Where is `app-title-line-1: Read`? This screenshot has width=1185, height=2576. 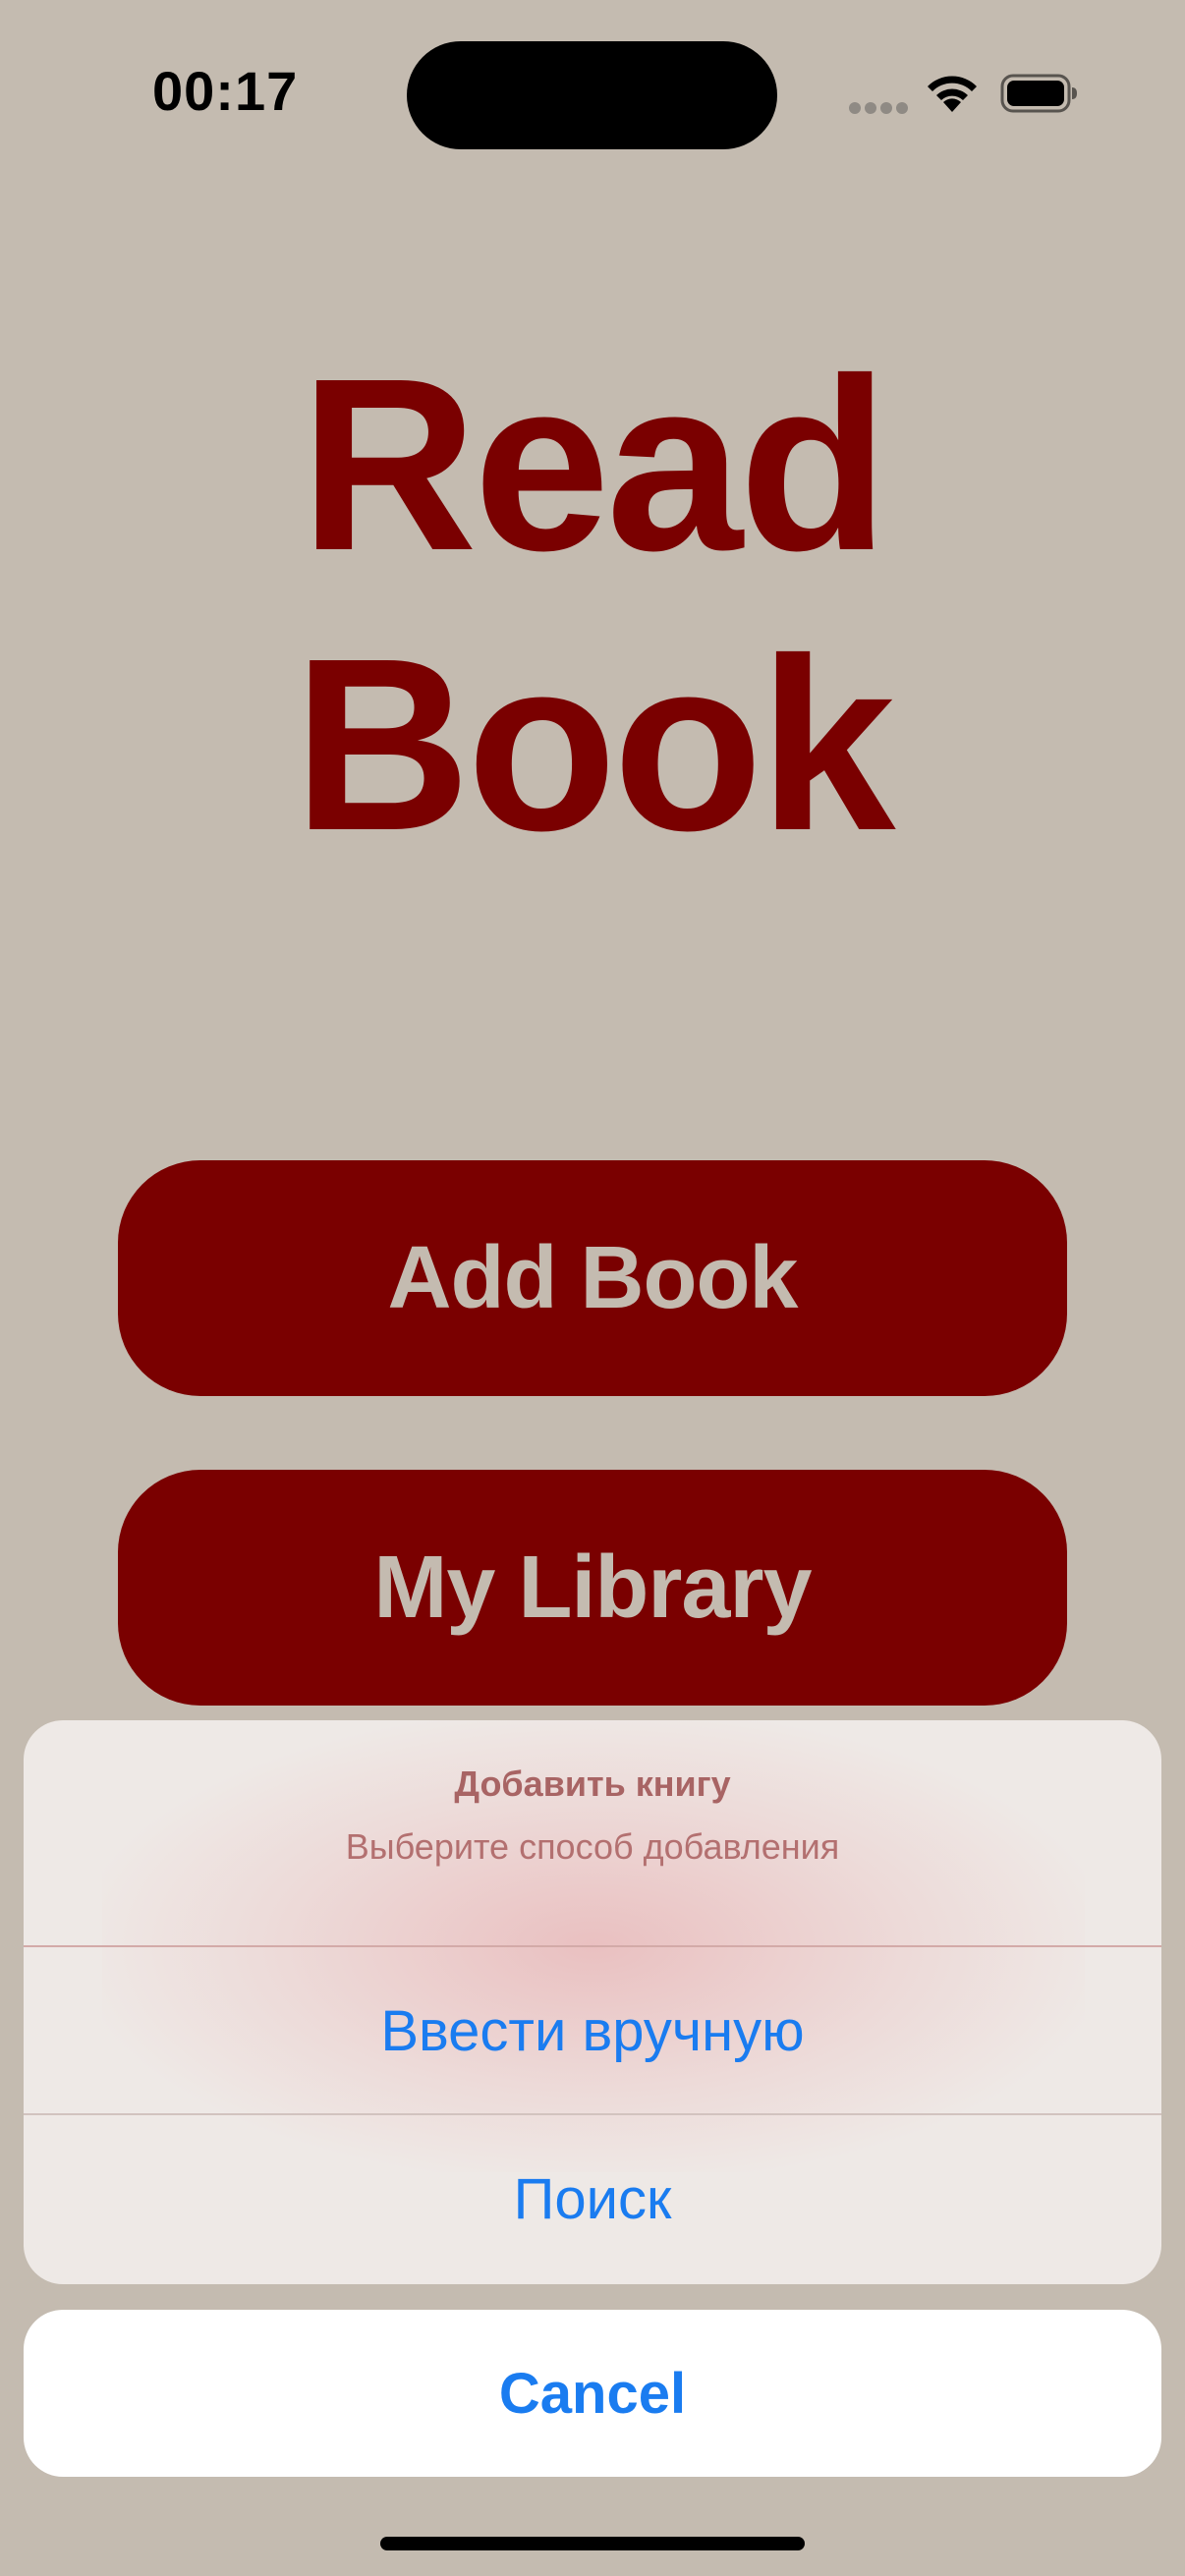
app-title-line-1: Read is located at coordinates (594, 464).